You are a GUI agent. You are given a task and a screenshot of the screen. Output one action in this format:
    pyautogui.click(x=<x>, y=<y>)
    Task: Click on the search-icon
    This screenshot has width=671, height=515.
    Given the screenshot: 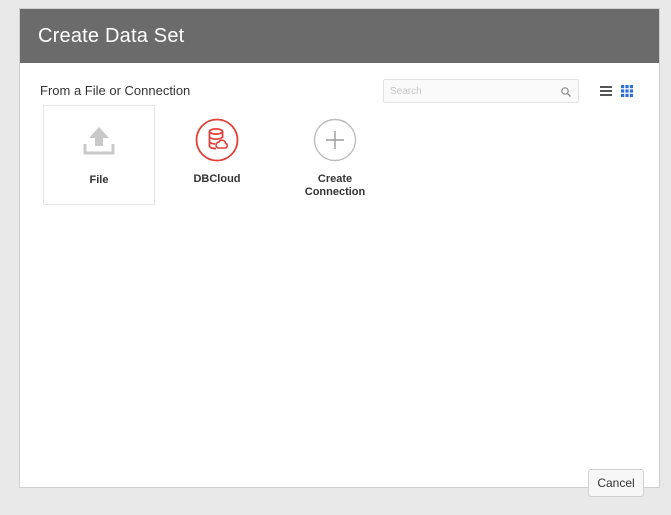 What is the action you would take?
    pyautogui.click(x=566, y=92)
    